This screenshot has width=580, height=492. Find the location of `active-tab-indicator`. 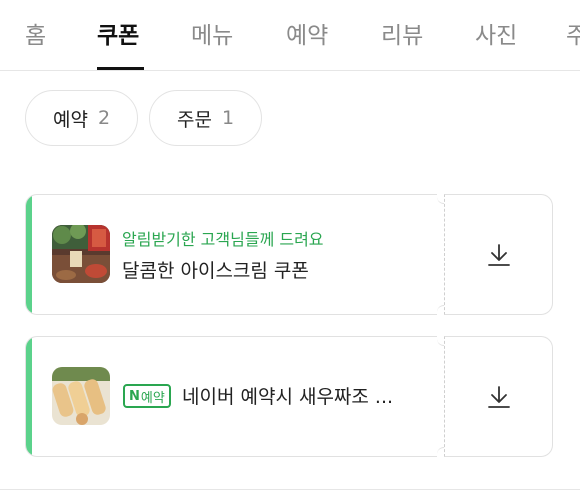

active-tab-indicator is located at coordinates (120, 68).